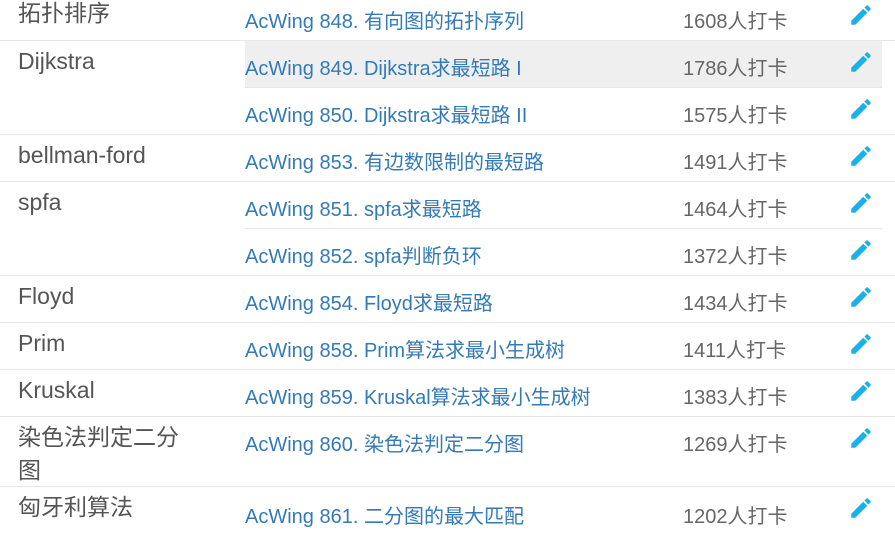  Describe the element at coordinates (735, 116) in the screenshot. I see `checkin-count: 1575人打卡` at that location.